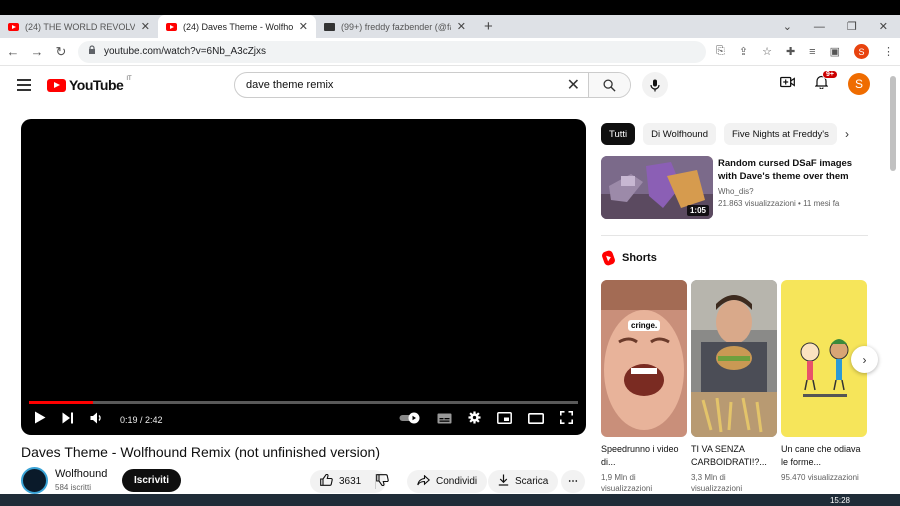 The image size is (900, 506). What do you see at coordinates (819, 27) in the screenshot?
I see `minimize-icon: —` at bounding box center [819, 27].